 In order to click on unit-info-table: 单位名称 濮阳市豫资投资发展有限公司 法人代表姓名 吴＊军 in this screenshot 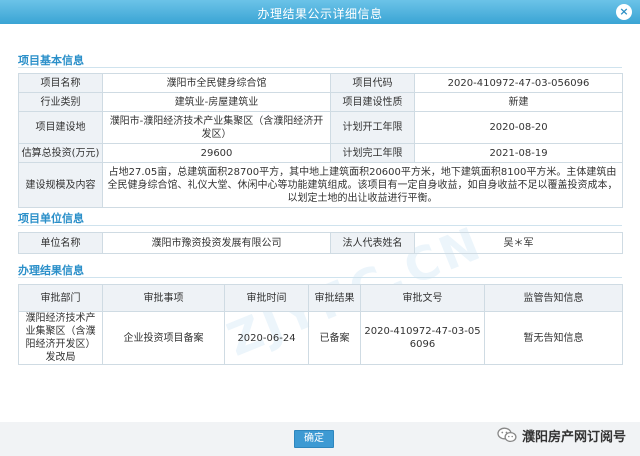, I will do `click(320, 243)`.